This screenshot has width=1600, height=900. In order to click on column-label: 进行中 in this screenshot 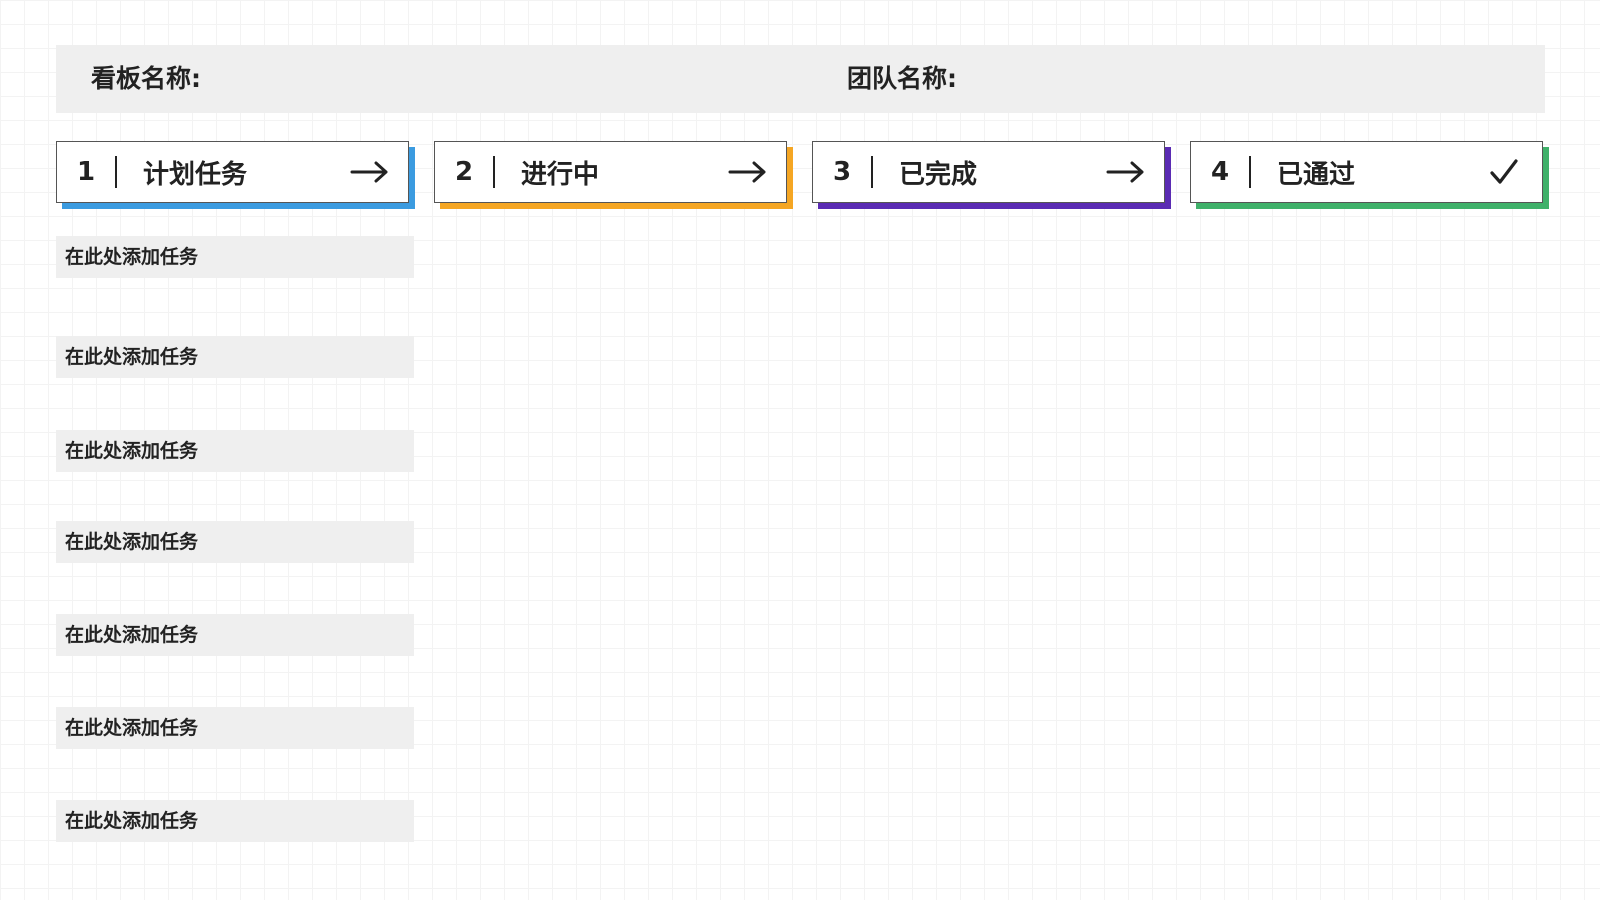, I will do `click(560, 174)`.